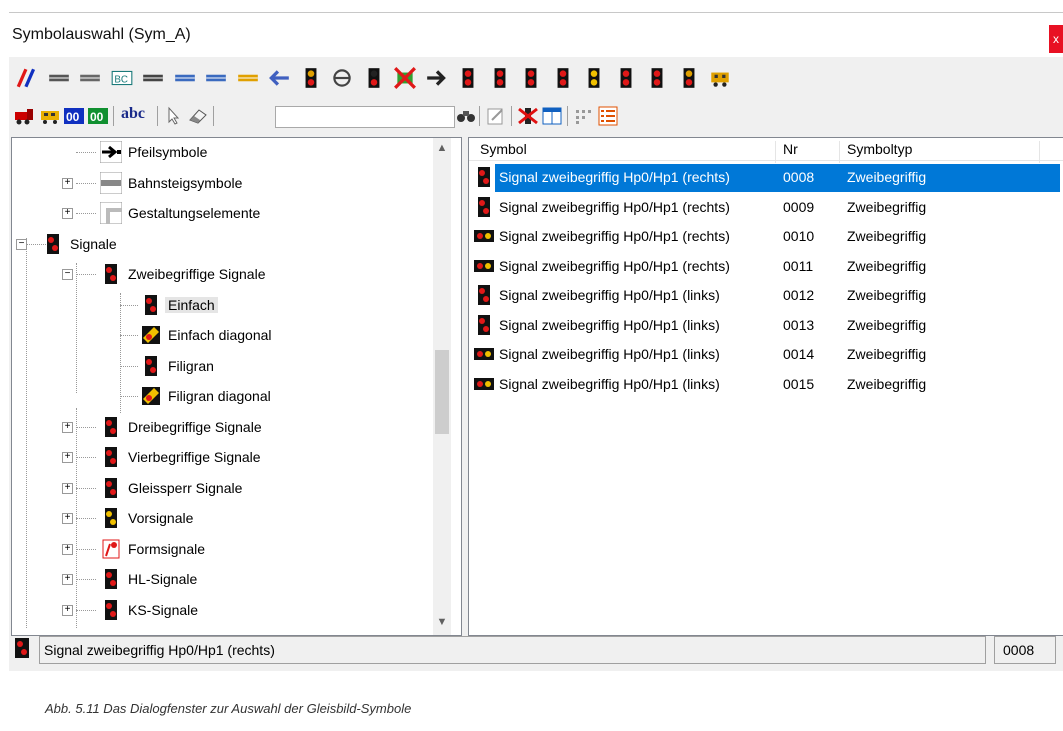 This screenshot has width=1063, height=731. I want to click on tree-node: + Formsignale, so click(221, 549).